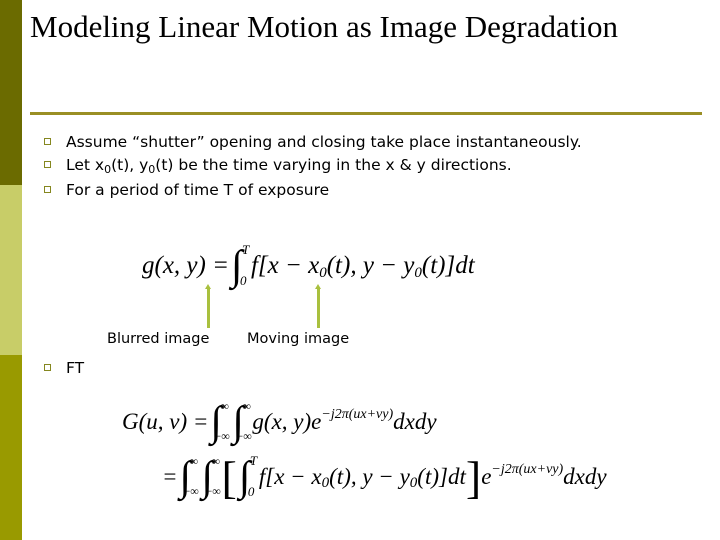 This screenshot has height=540, width=720. I want to click on sidebar-band-top, so click(11, 92).